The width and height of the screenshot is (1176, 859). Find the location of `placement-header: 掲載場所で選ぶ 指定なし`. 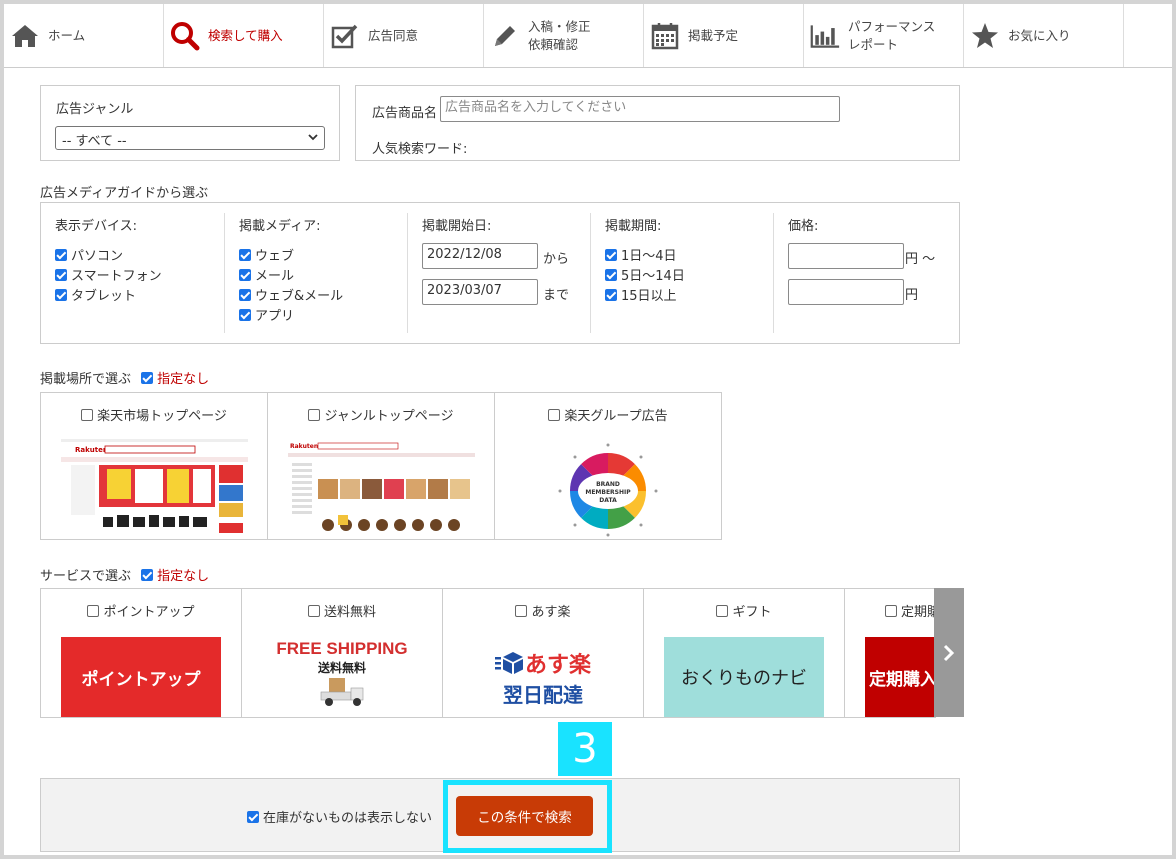

placement-header: 掲載場所で選ぶ 指定なし is located at coordinates (125, 379).